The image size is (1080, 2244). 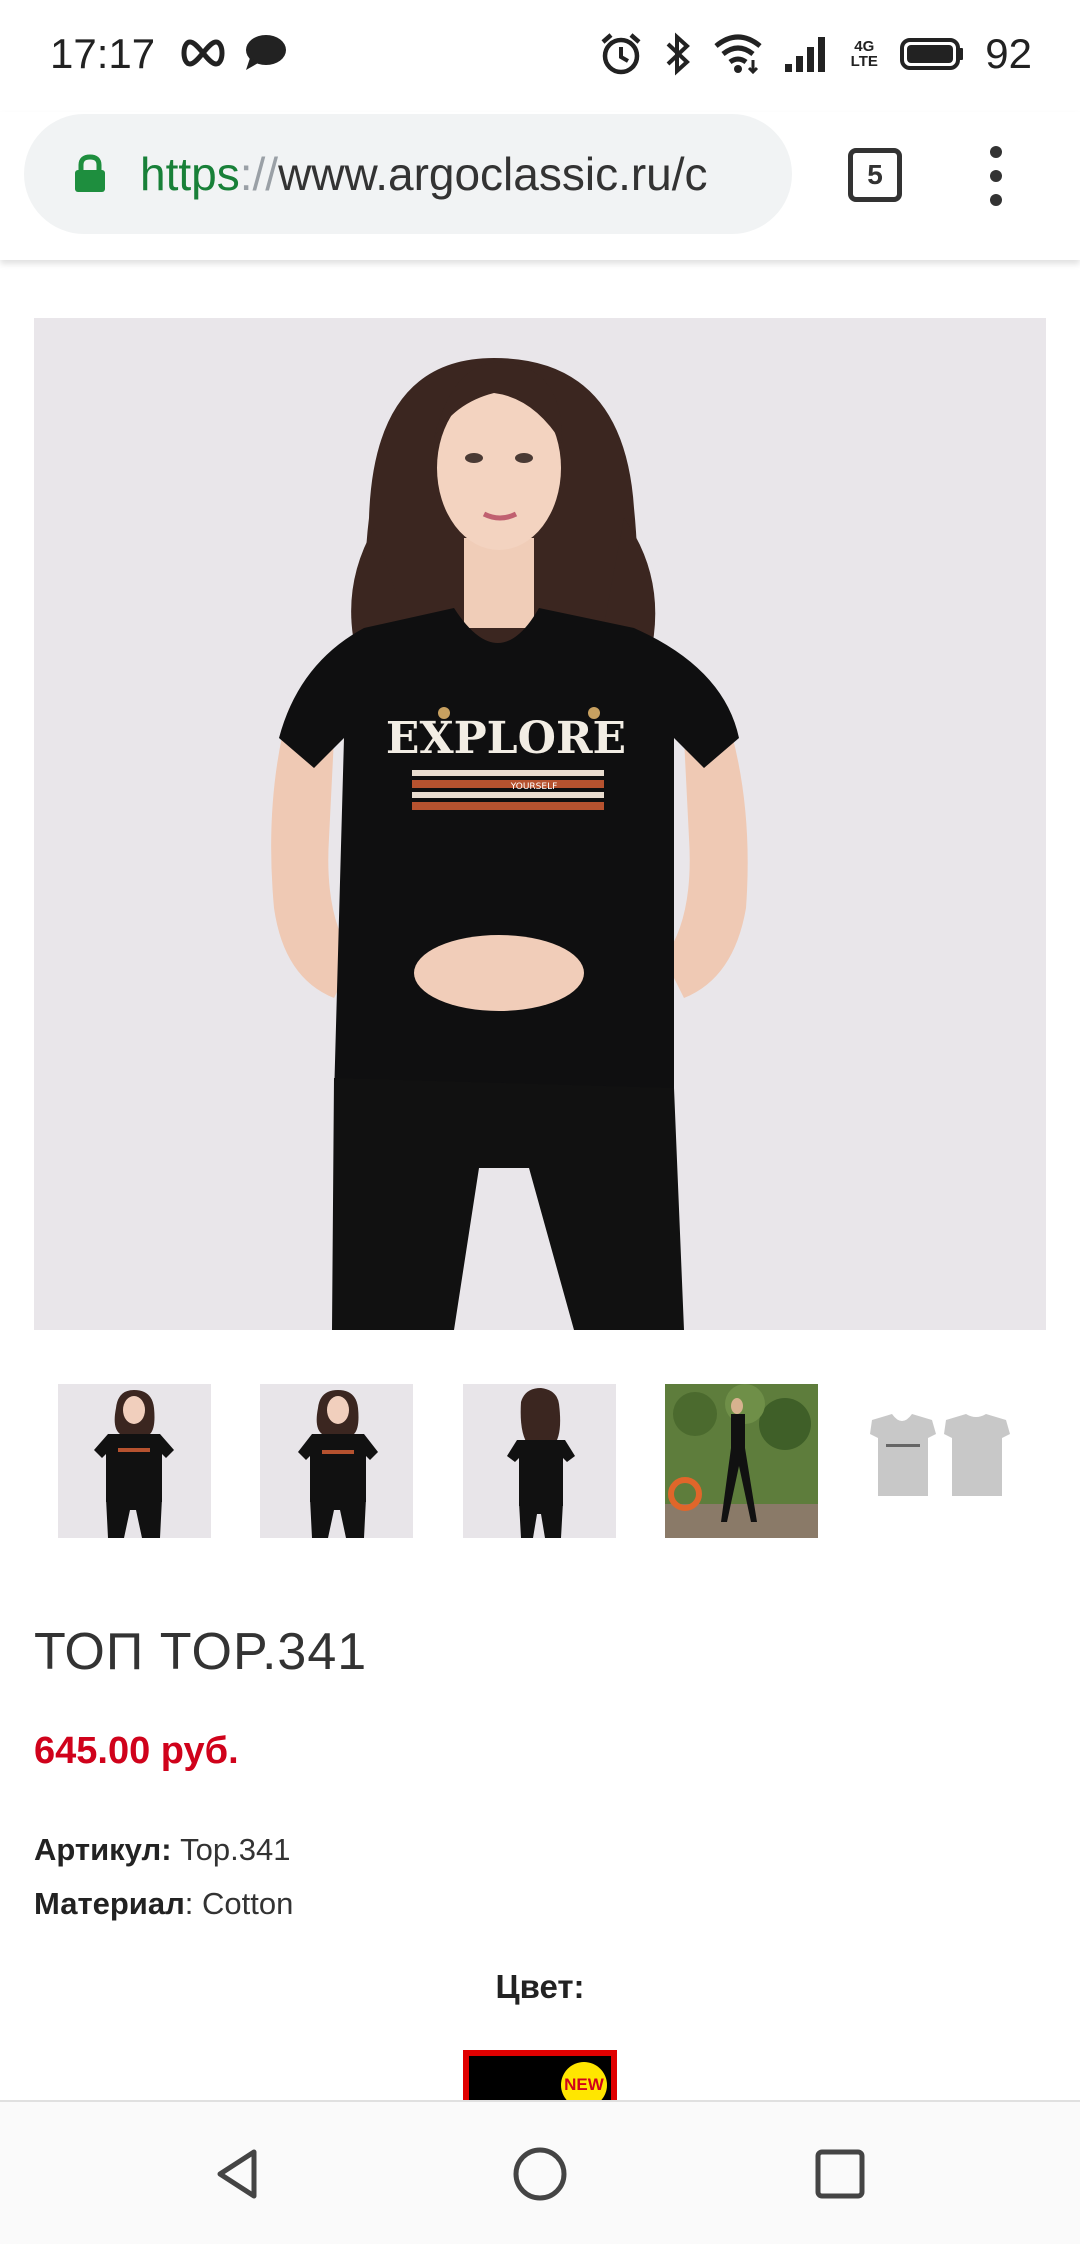 I want to click on article-line: Артикул: Top.341, so click(x=162, y=1850).